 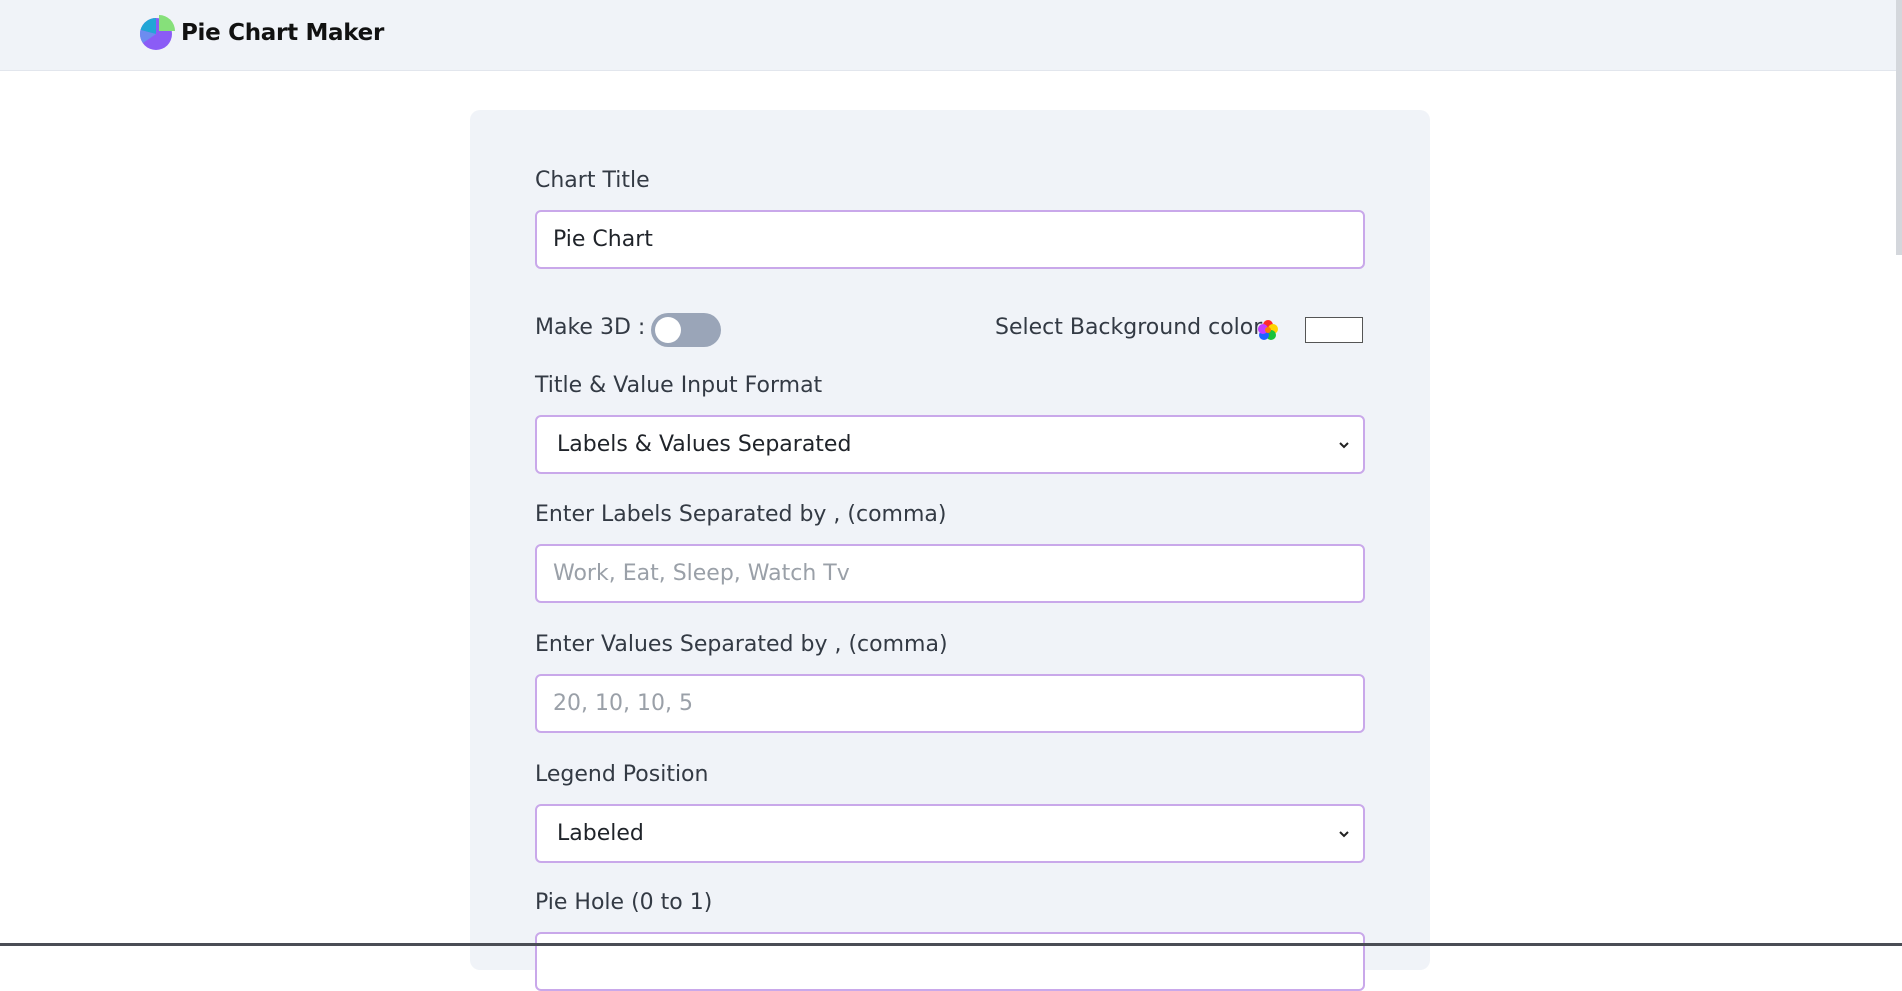 I want to click on toggle-knob, so click(x=668, y=330).